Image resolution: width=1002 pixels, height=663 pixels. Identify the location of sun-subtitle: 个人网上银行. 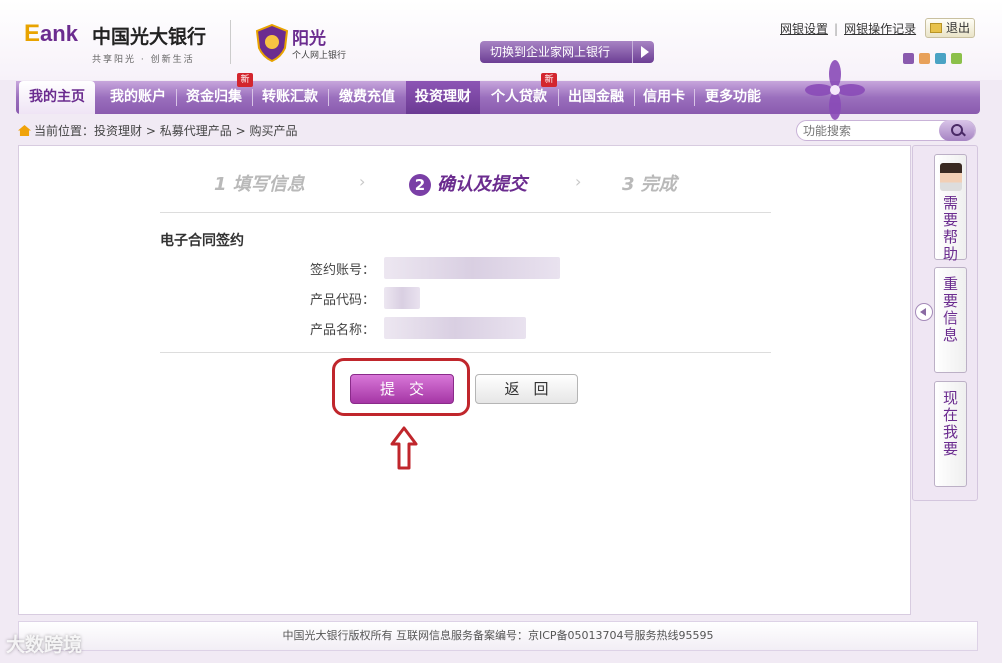
(319, 56).